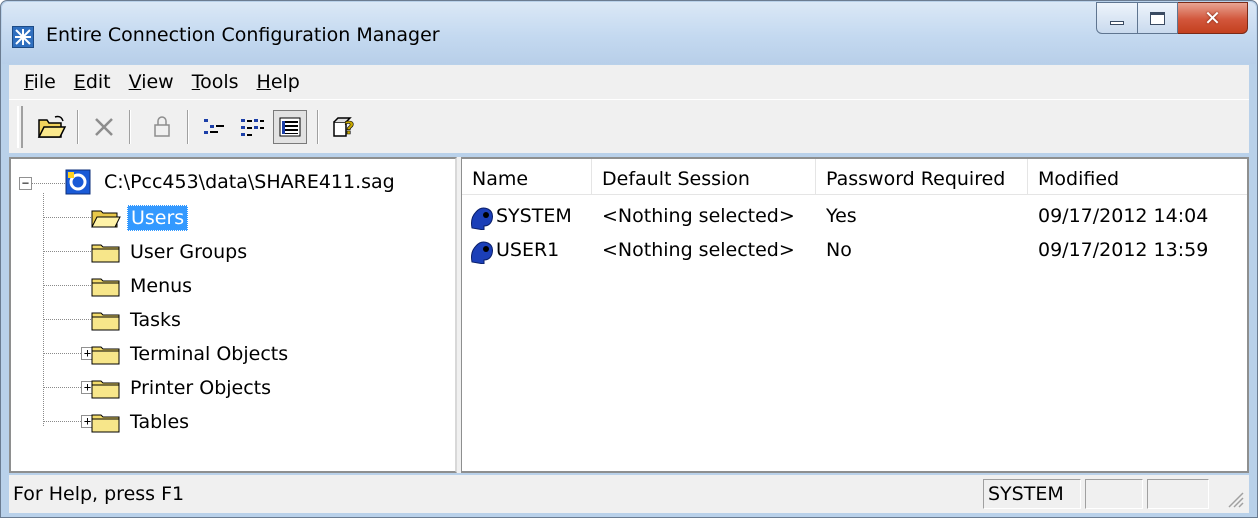 This screenshot has width=1258, height=518. I want to click on column-header-default-session: Default Session, so click(704, 177).